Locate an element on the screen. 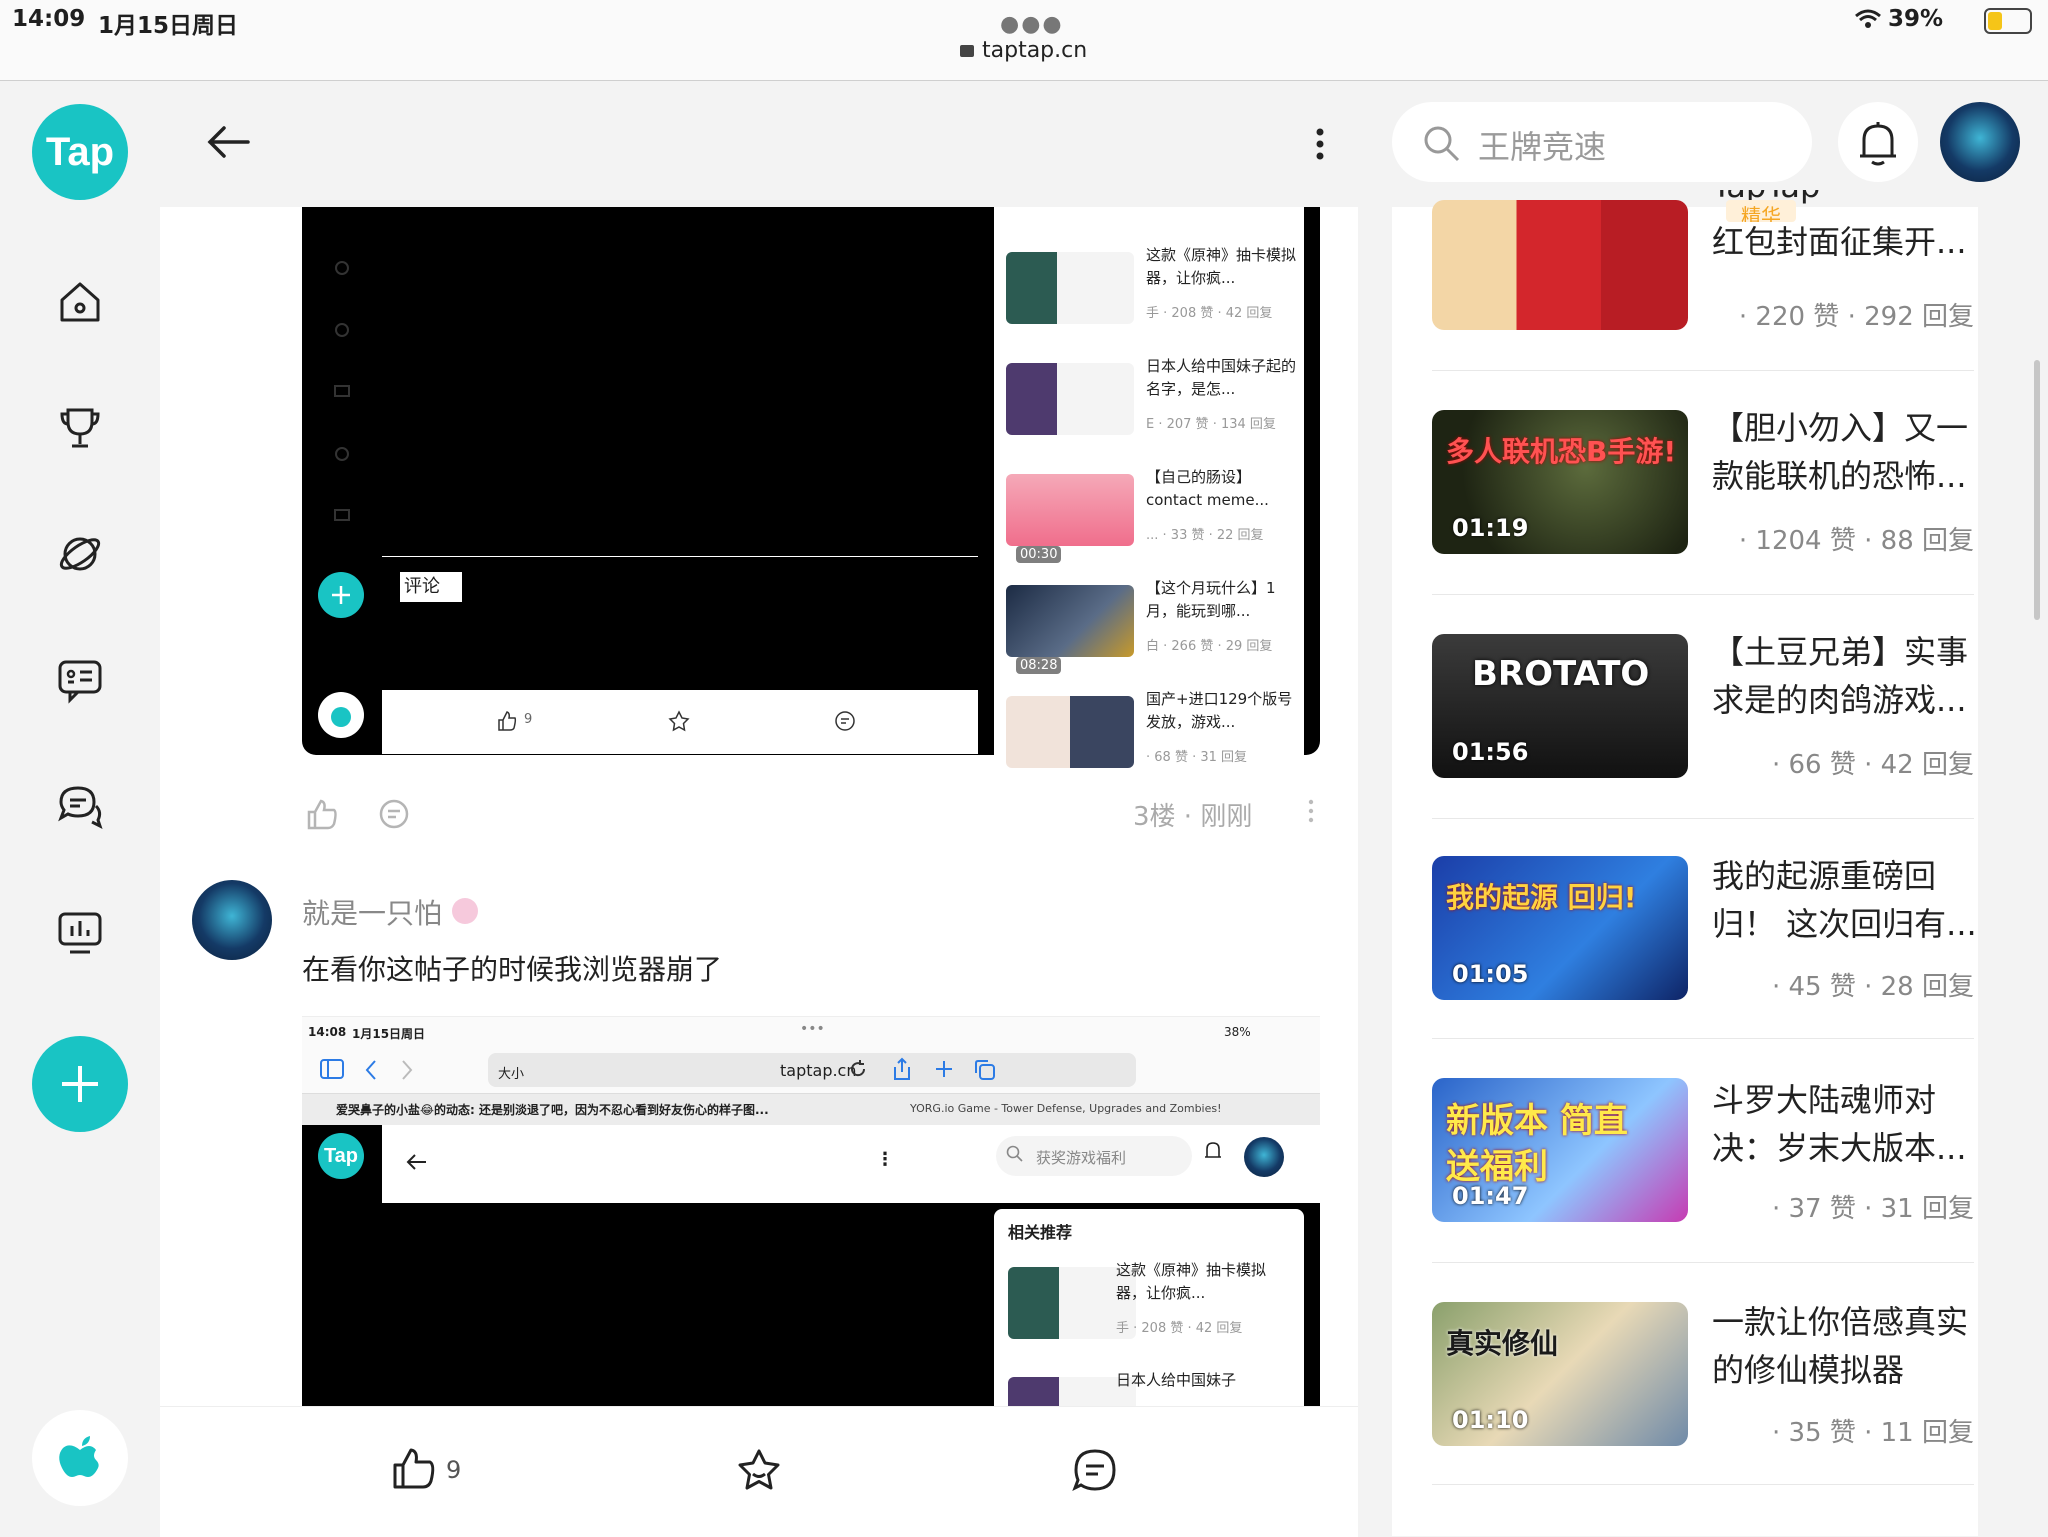  rec-item: 日本人给中国妹子起的名字，是怎... E · 207 赞 · 134 回复 is located at coordinates (1149, 393).